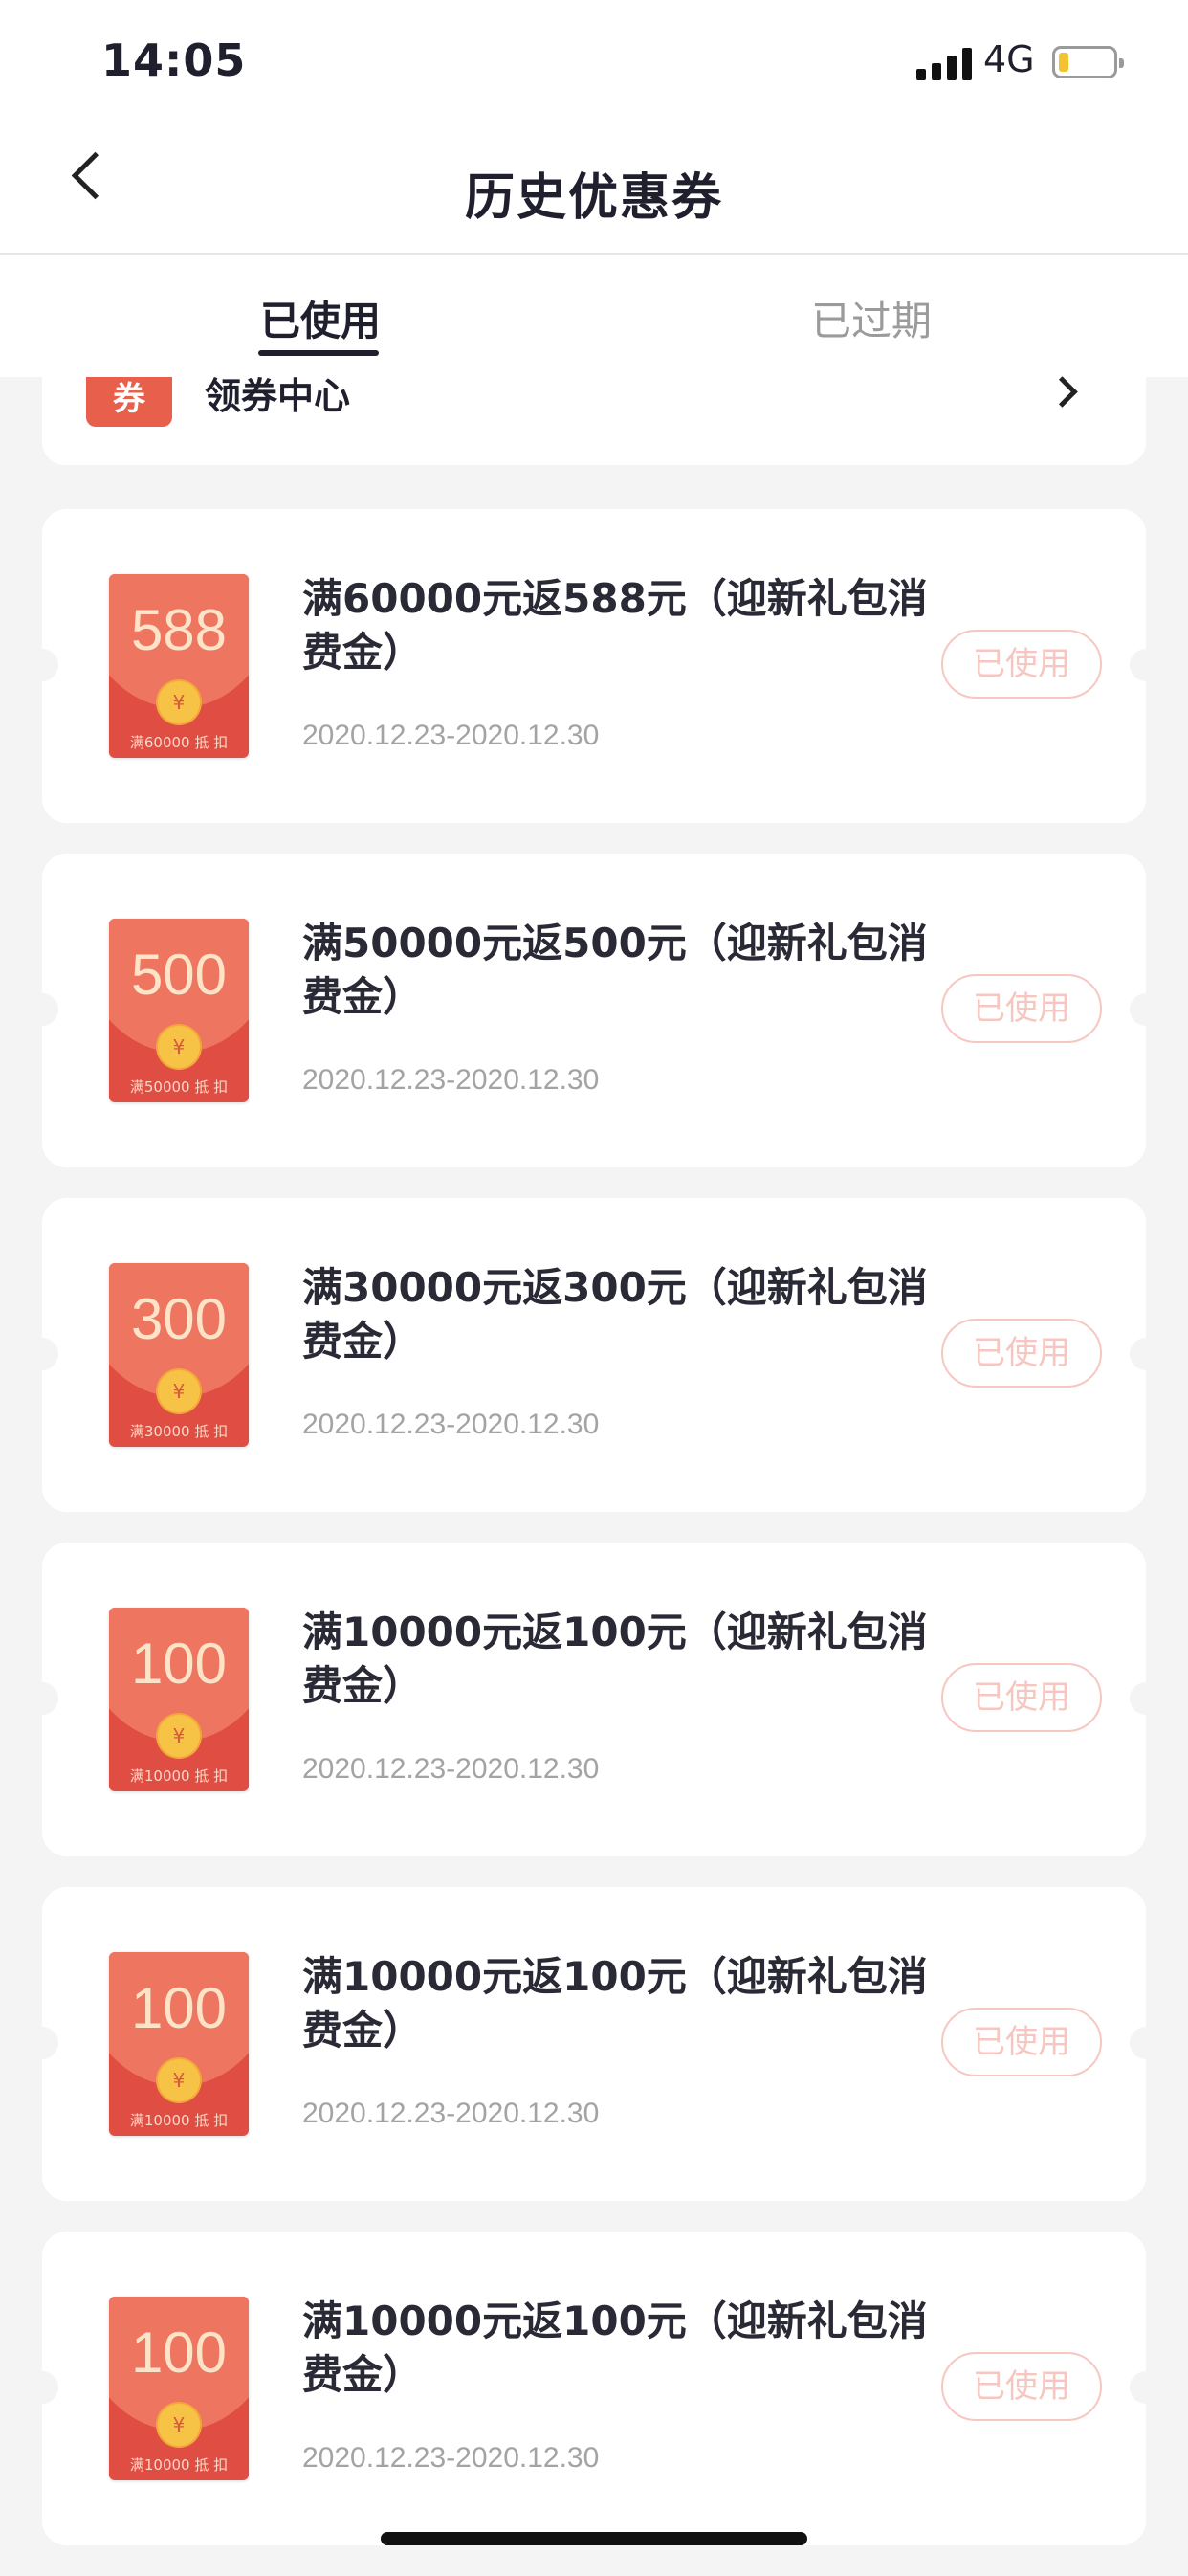 This screenshot has height=2576, width=1188. I want to click on tab-used: 已使用, so click(320, 318).